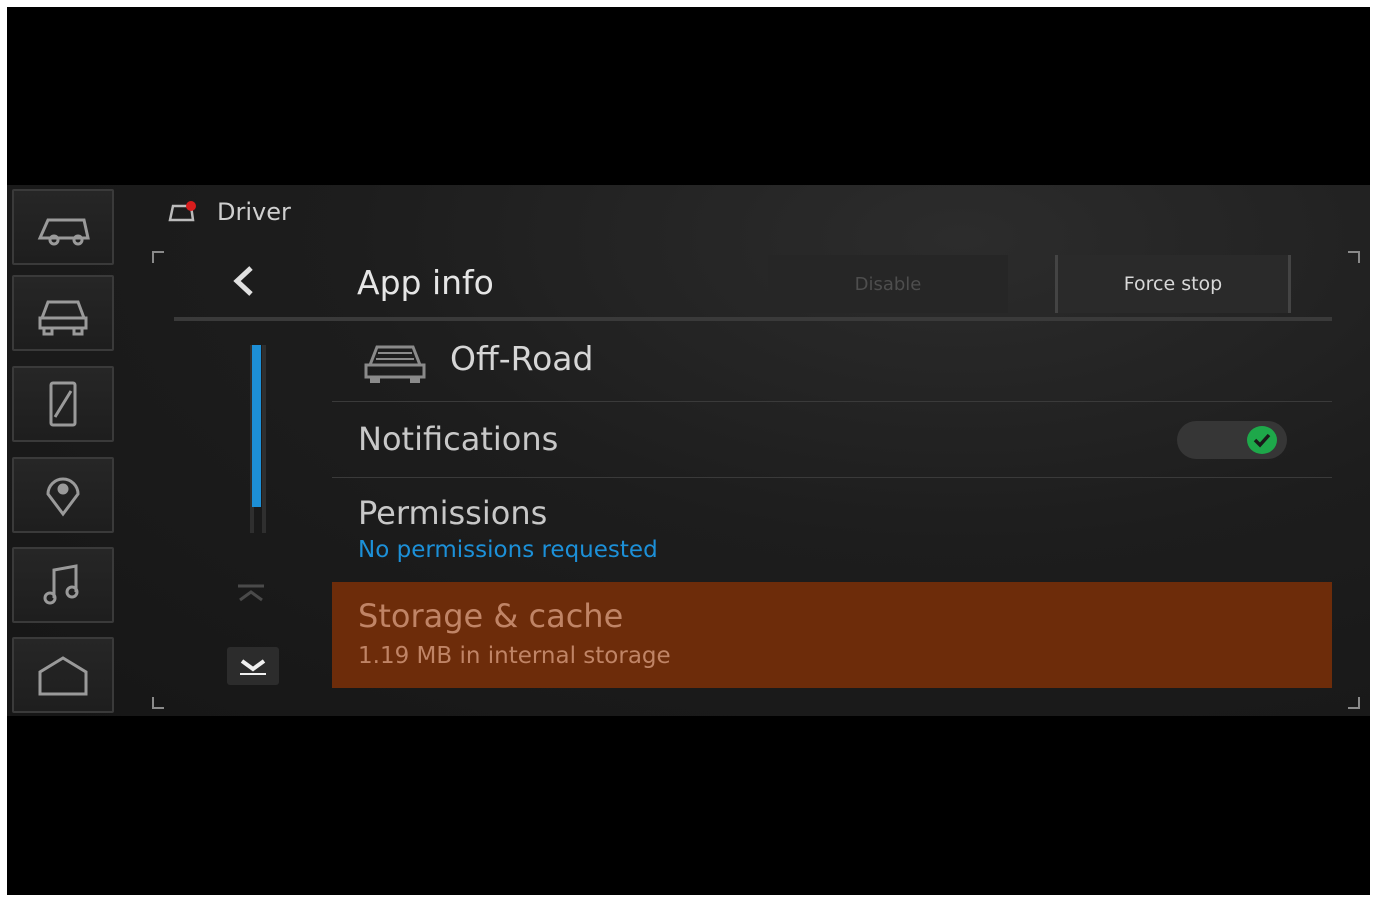 The height and width of the screenshot is (898, 1373). I want to click on chevron-left-icon, so click(243, 281).